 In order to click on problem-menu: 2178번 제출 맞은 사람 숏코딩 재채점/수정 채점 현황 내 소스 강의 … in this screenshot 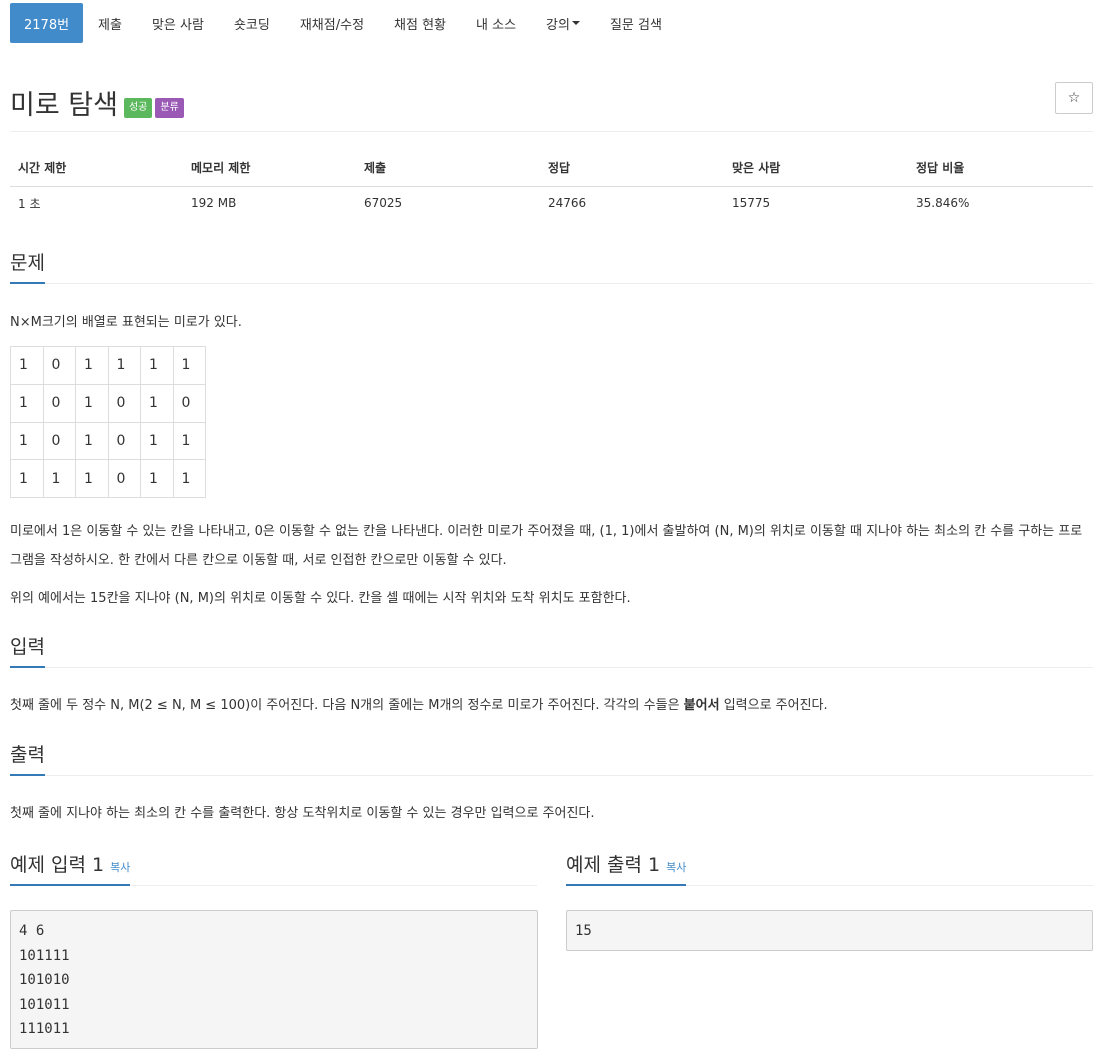, I will do `click(343, 23)`.